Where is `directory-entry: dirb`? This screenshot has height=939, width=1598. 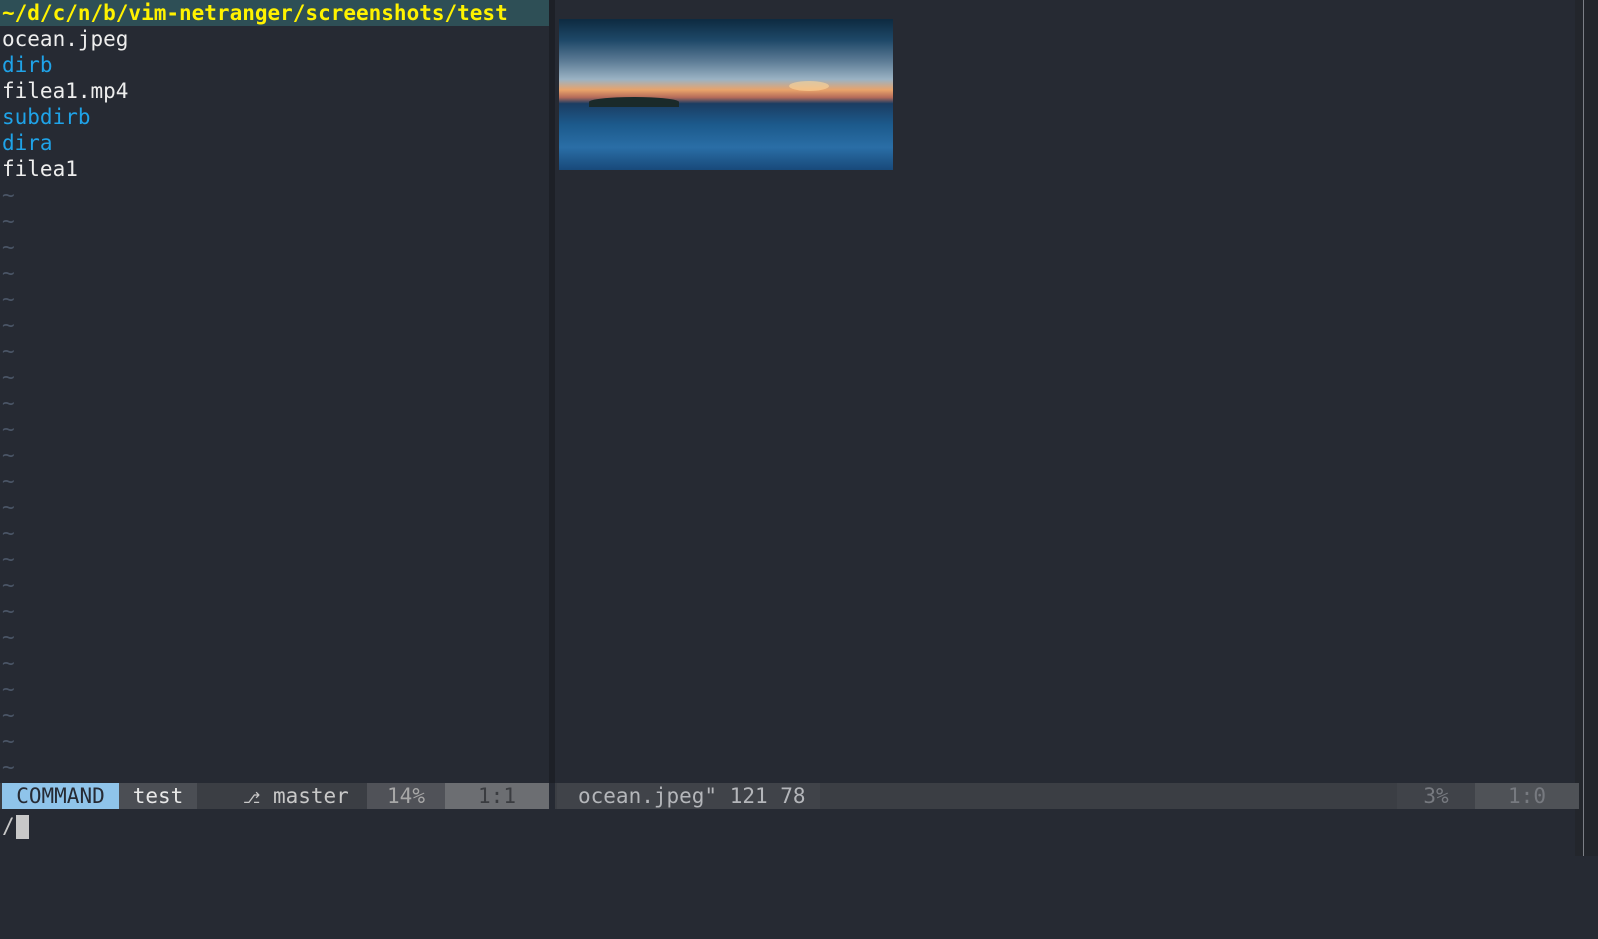 directory-entry: dirb is located at coordinates (274, 65).